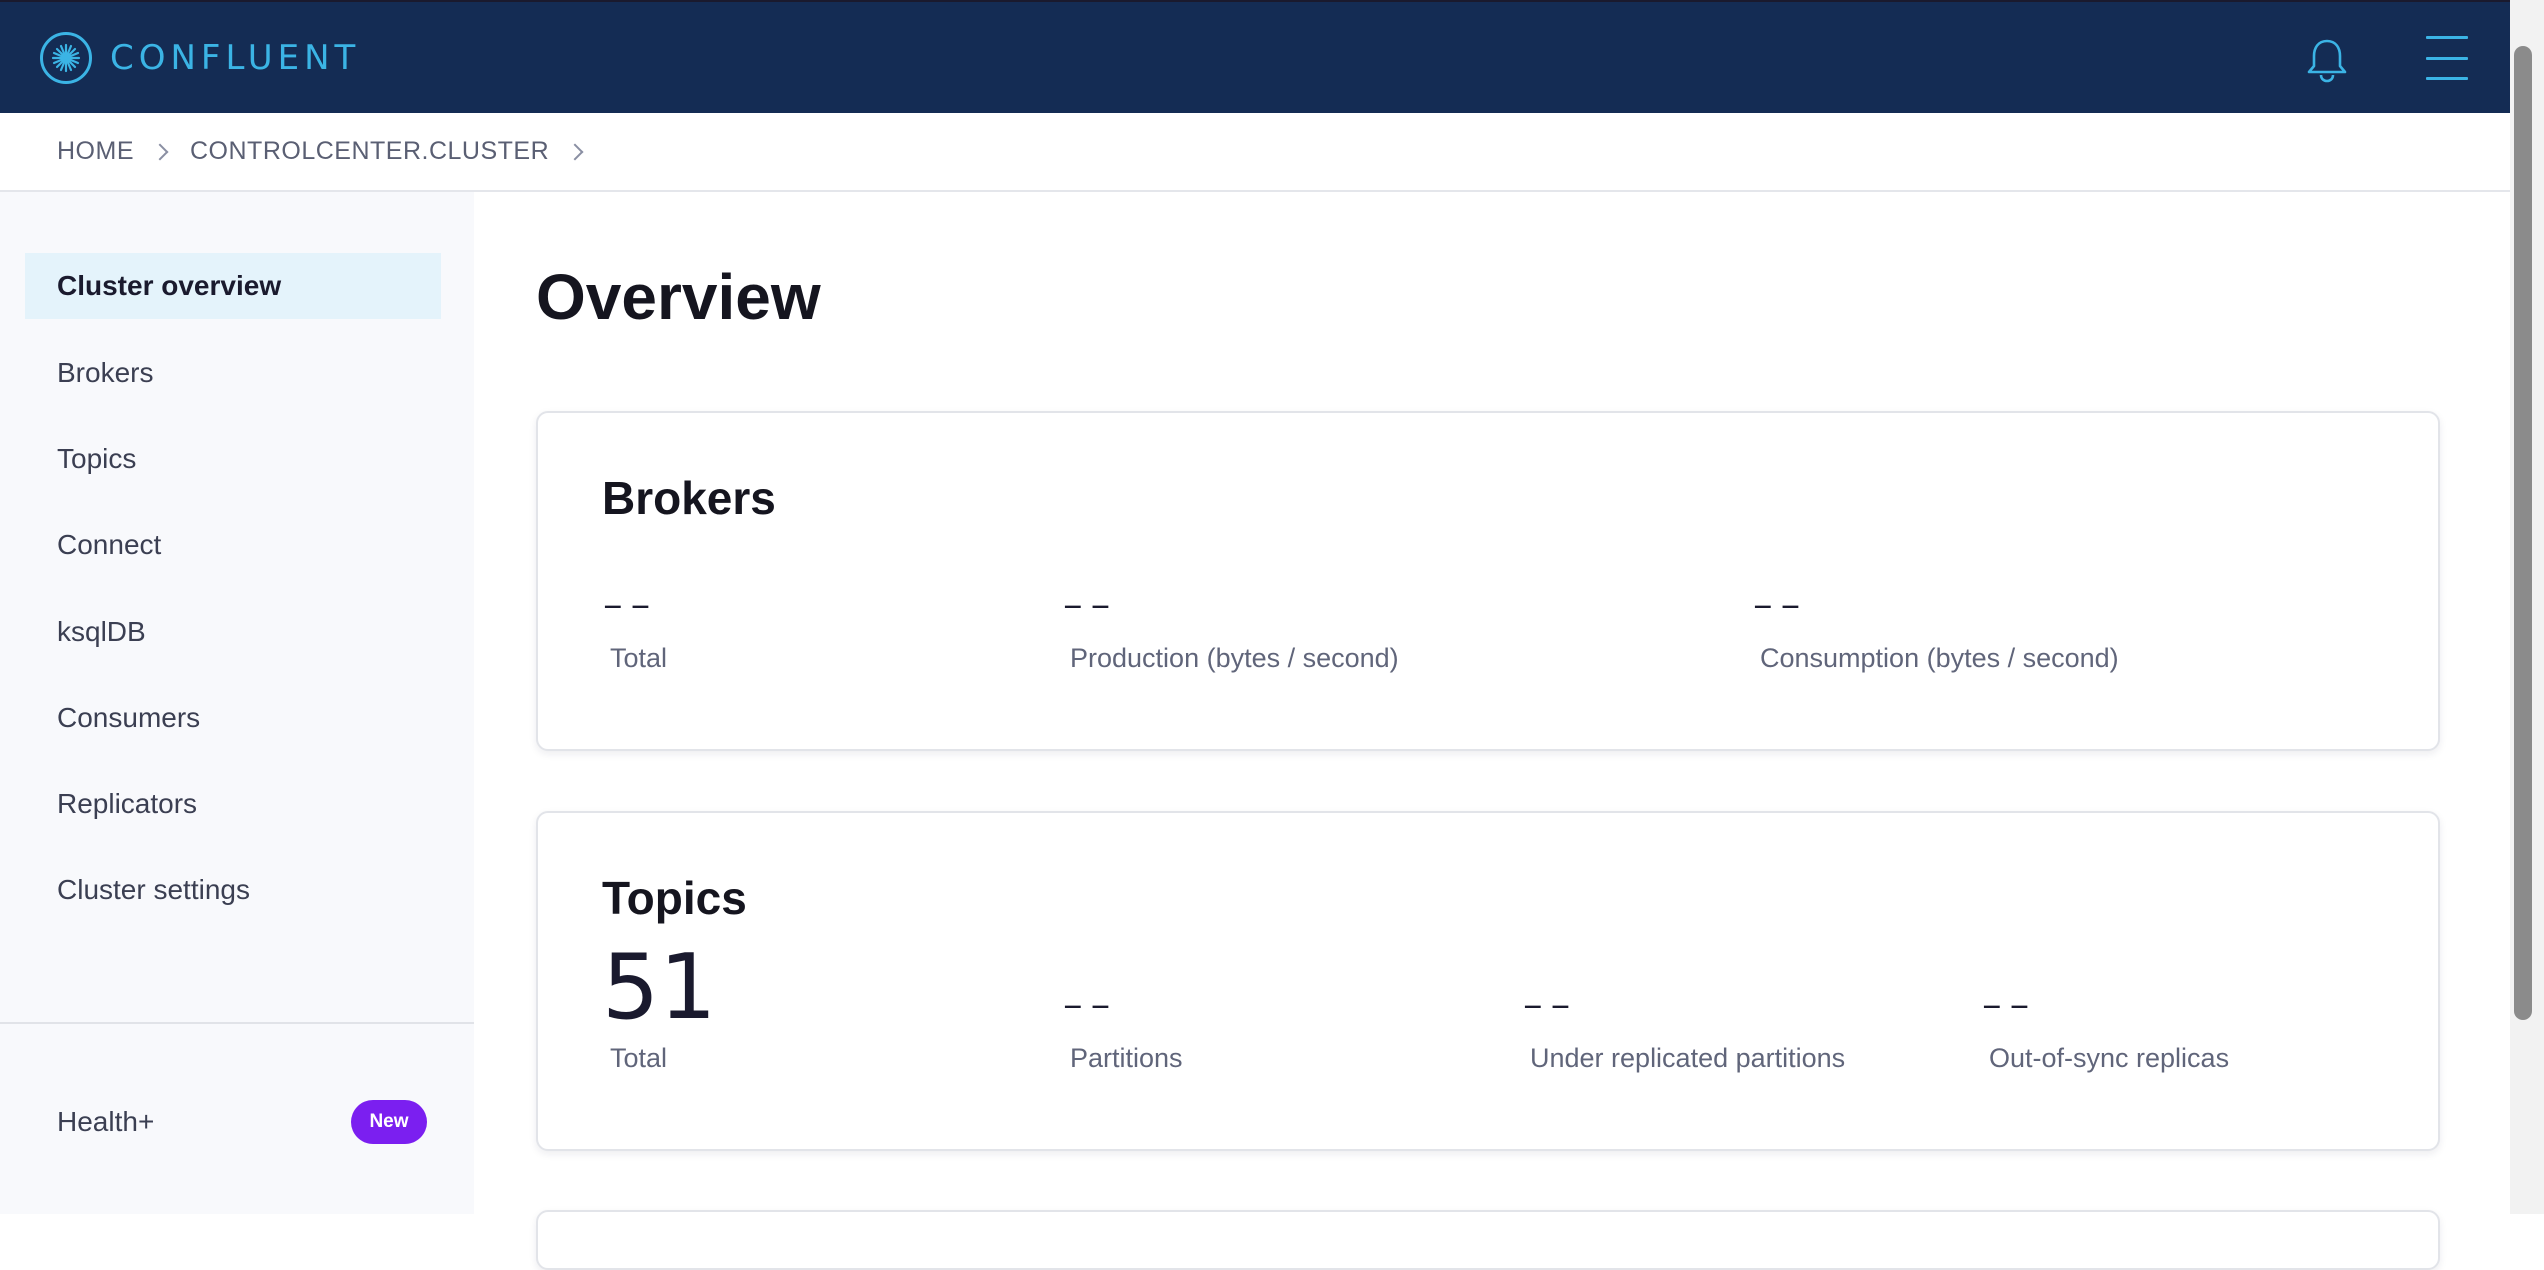 The width and height of the screenshot is (2544, 1270). Describe the element at coordinates (678, 297) in the screenshot. I see `page-title: Overview` at that location.